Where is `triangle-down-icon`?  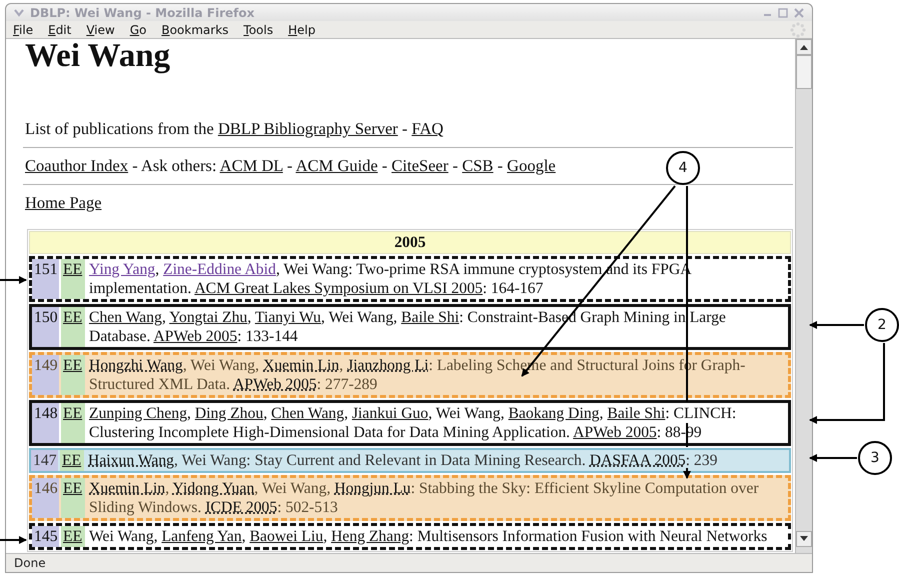 triangle-down-icon is located at coordinates (804, 539).